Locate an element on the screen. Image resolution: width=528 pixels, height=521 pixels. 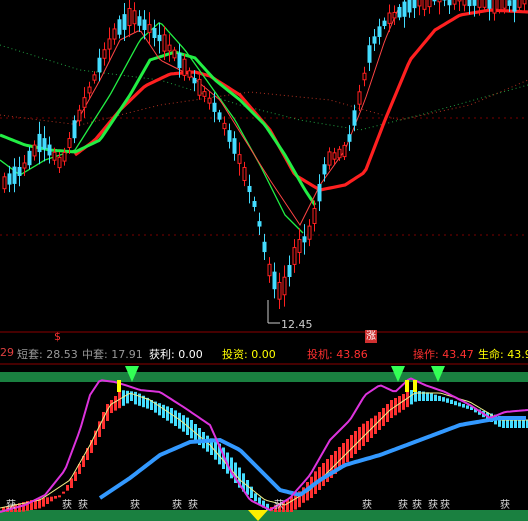
indicator-blue-line is located at coordinates (312, 458).